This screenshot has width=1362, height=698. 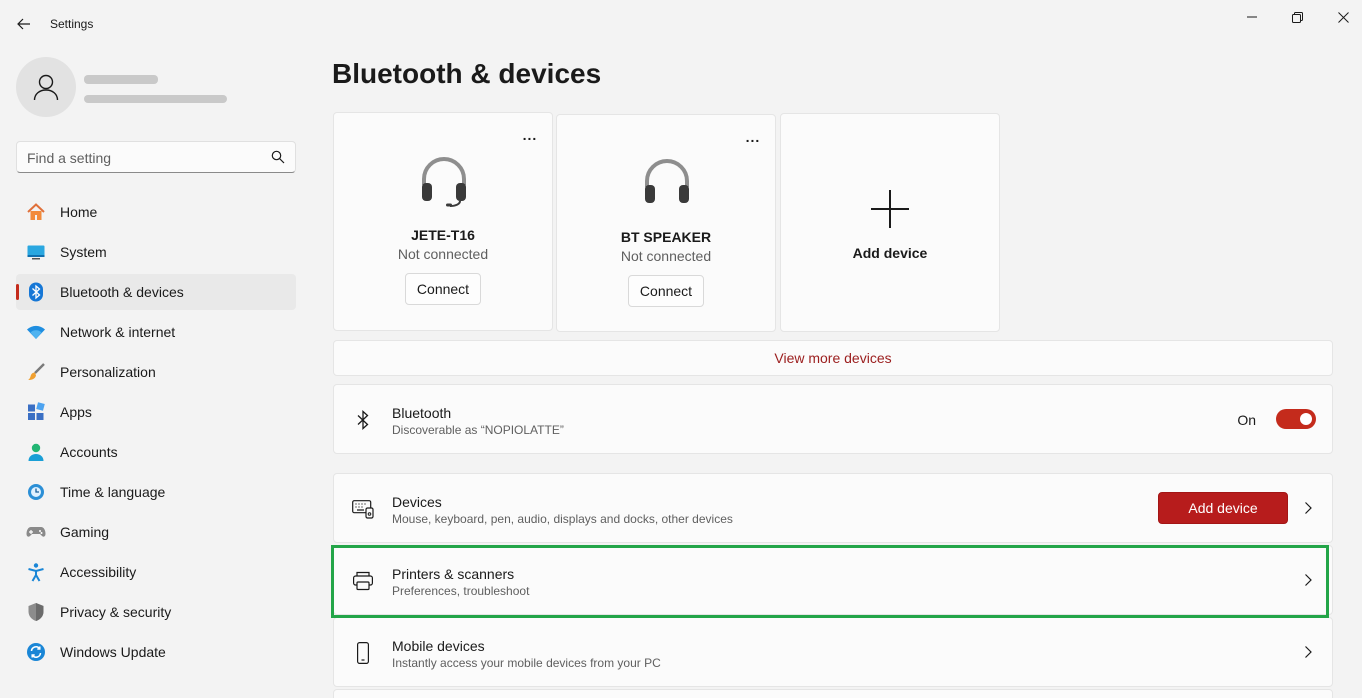 I want to click on keyboard-device-icon, so click(x=363, y=509).